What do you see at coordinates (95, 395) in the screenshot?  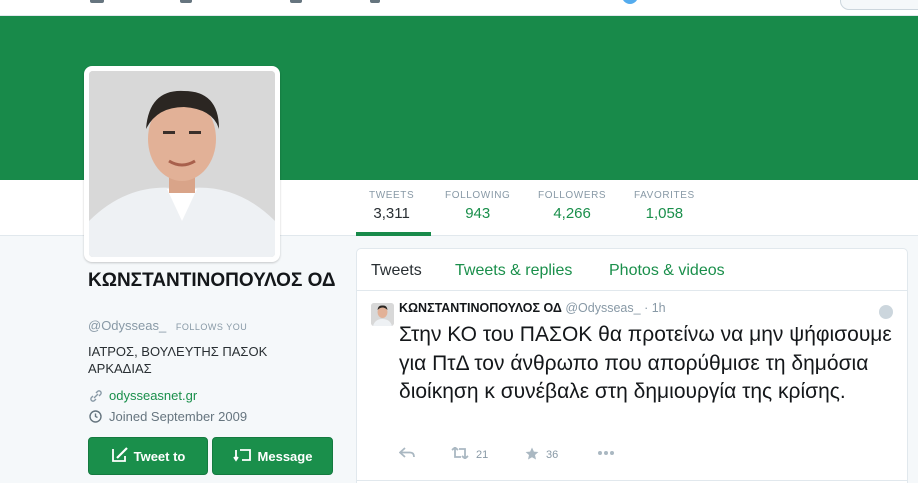 I see `link-icon` at bounding box center [95, 395].